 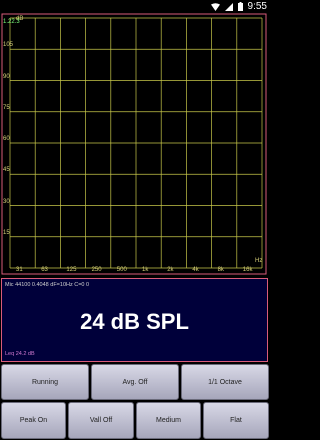 I want to click on live-value: 1.22.3, so click(x=11, y=22).